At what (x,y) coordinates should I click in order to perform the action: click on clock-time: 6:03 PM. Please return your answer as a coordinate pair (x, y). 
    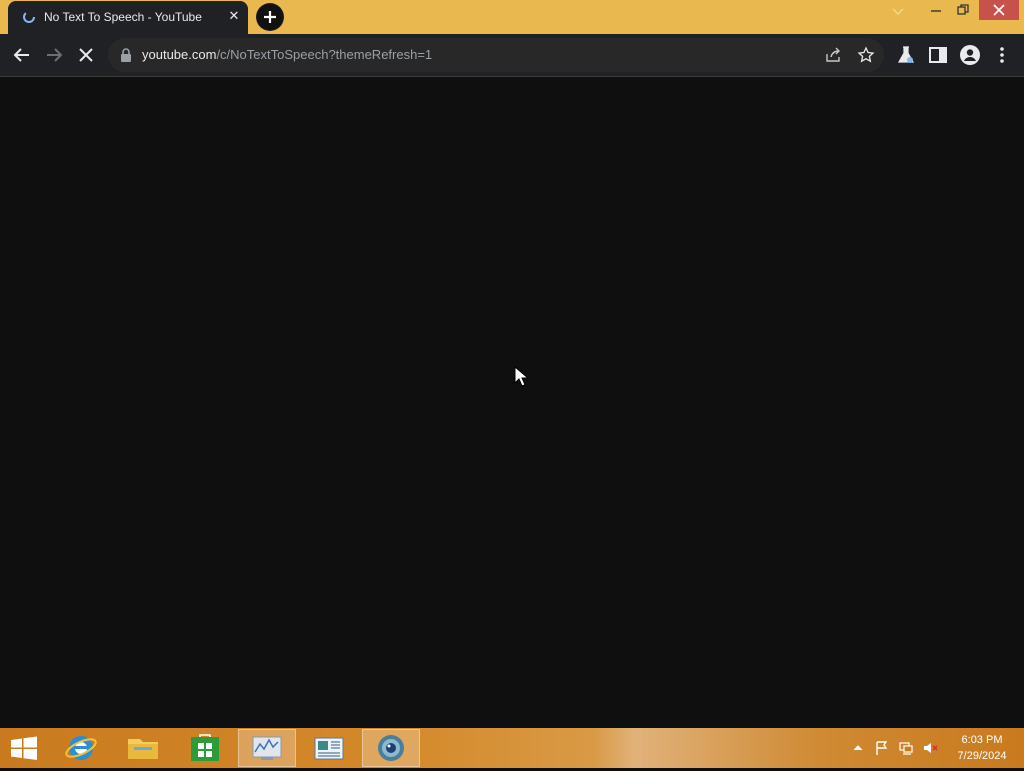
    Looking at the image, I should click on (982, 740).